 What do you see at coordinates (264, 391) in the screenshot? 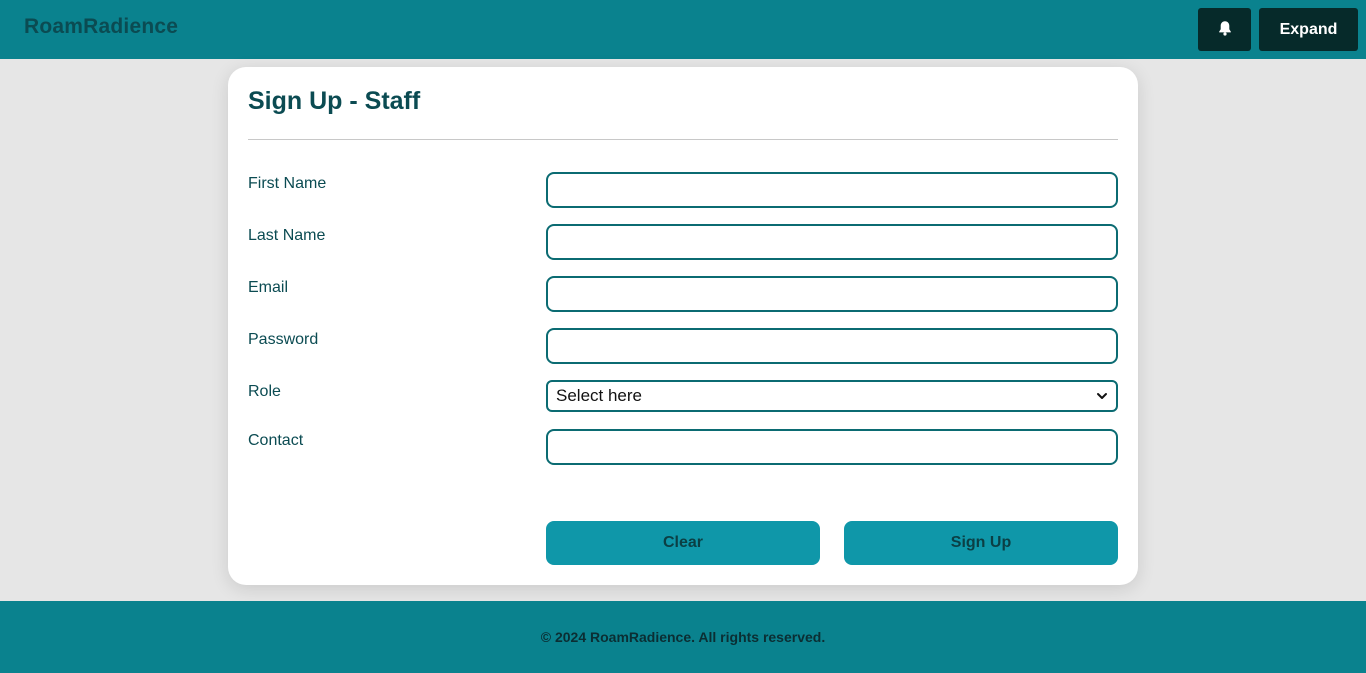
I see `role-label: Role` at bounding box center [264, 391].